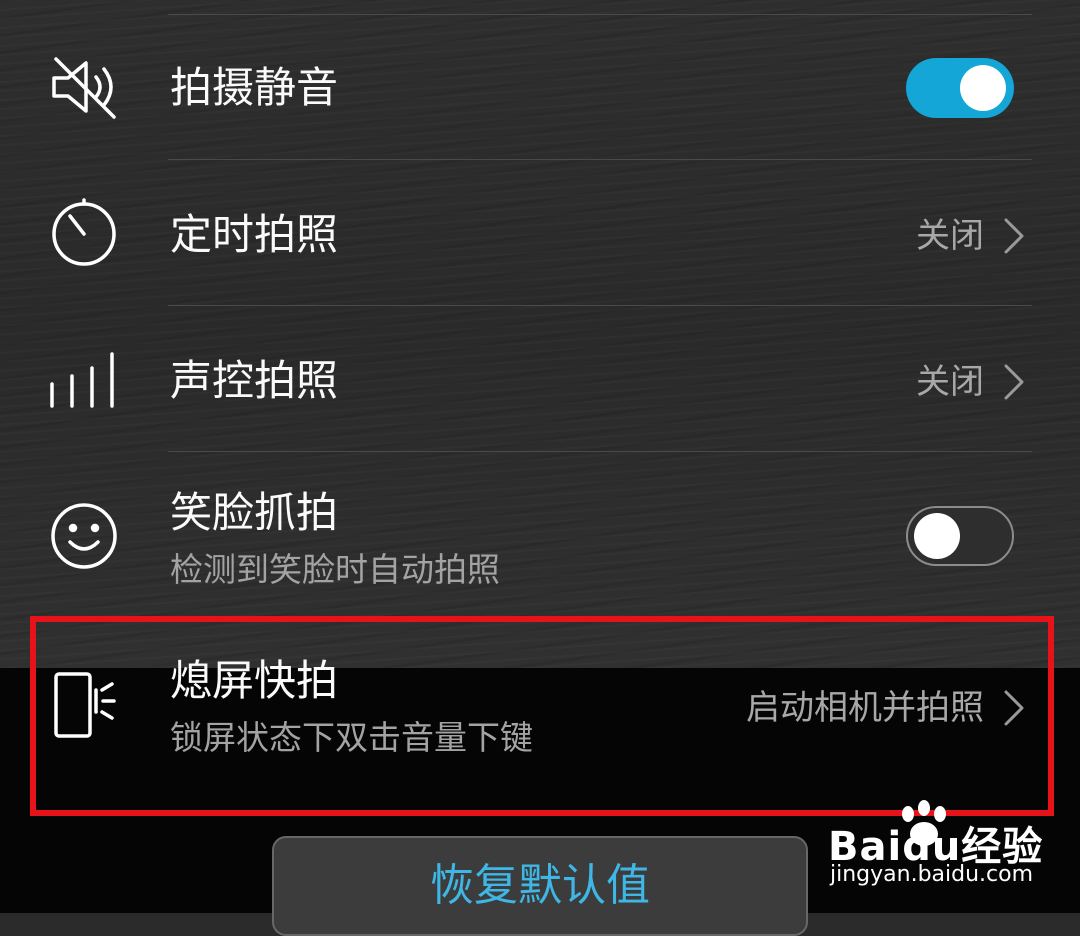 This screenshot has height=936, width=1080. I want to click on setting-title: 声控拍照, so click(254, 380).